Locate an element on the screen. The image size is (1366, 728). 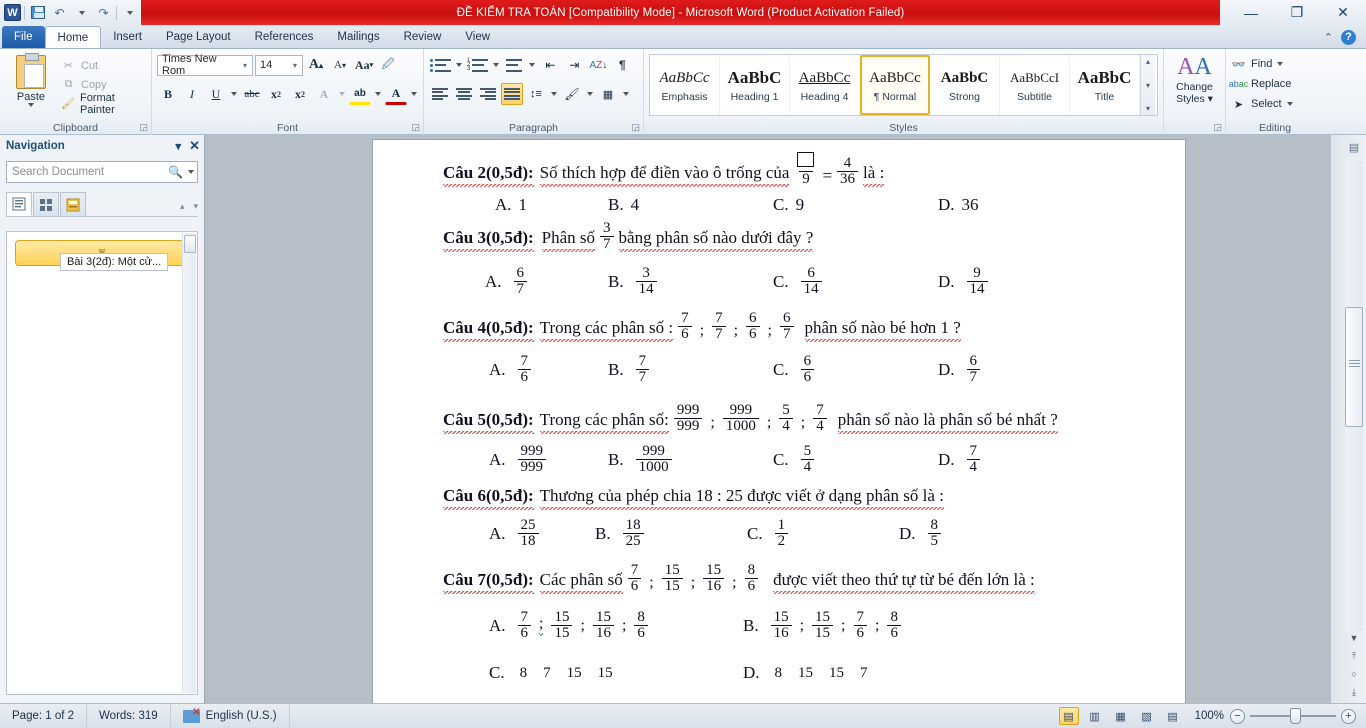
web-layout-view-button: ▦ is located at coordinates (1121, 716).